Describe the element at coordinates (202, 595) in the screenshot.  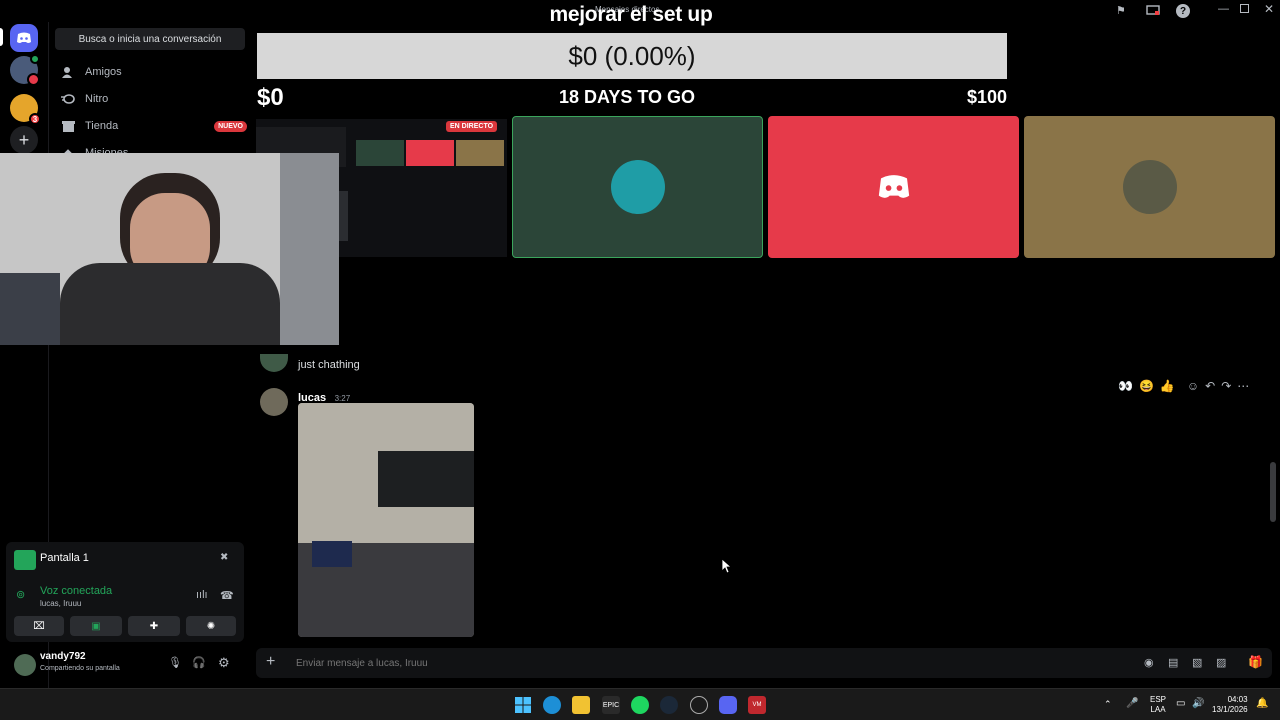
I see `noise-suppression-icon: ıılı` at that location.